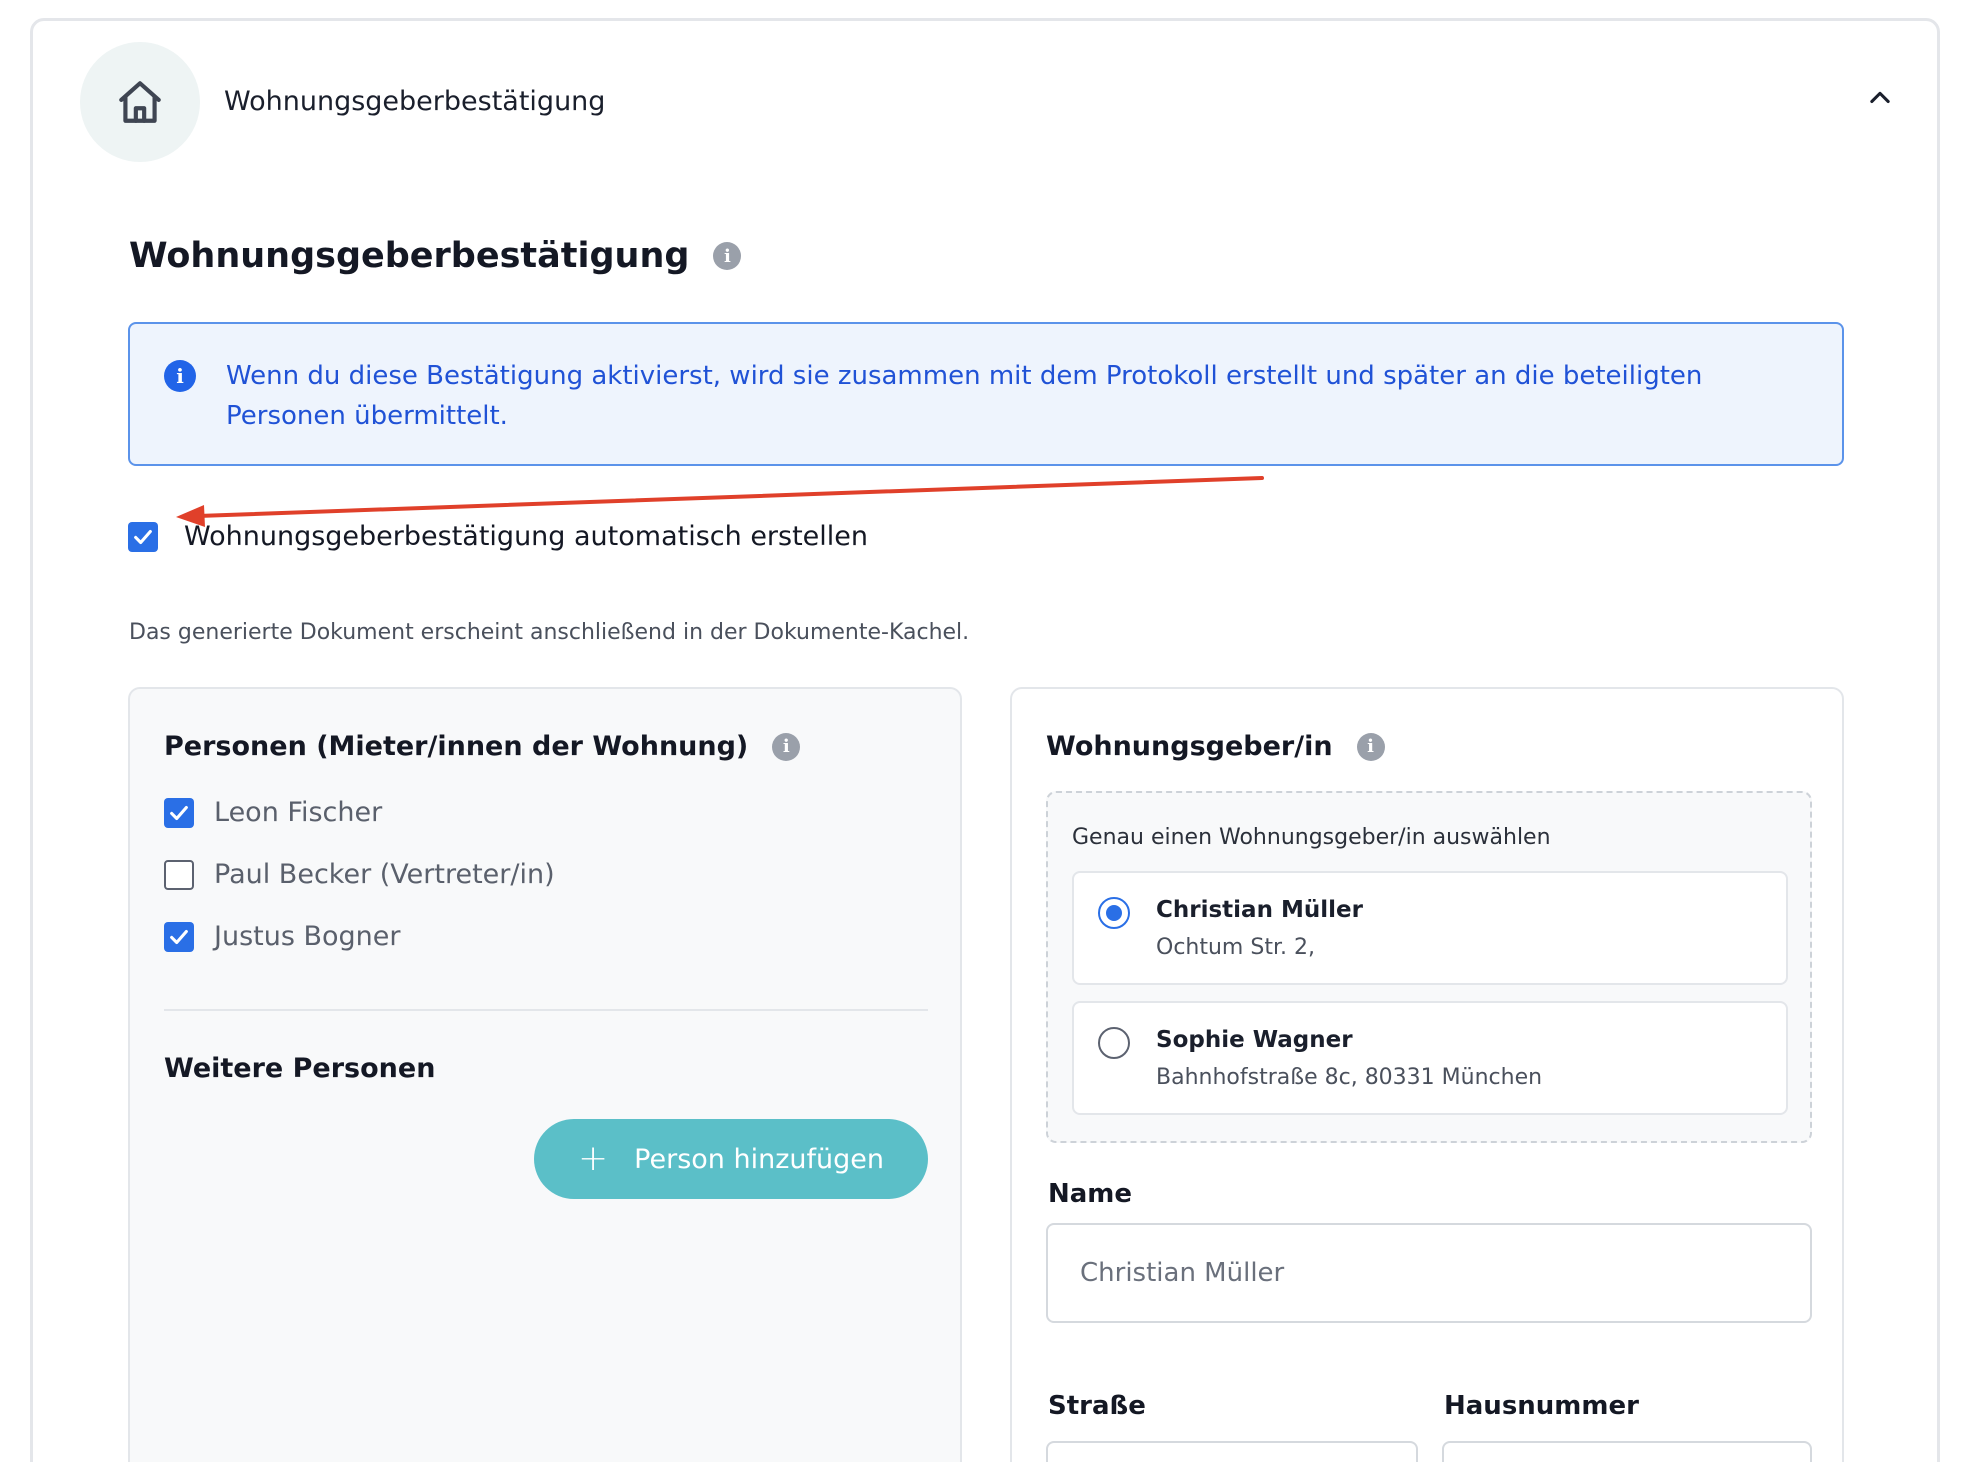  I want to click on persons-panel-title: Personen (Mieter/innen der Wohnung) i, so click(482, 746).